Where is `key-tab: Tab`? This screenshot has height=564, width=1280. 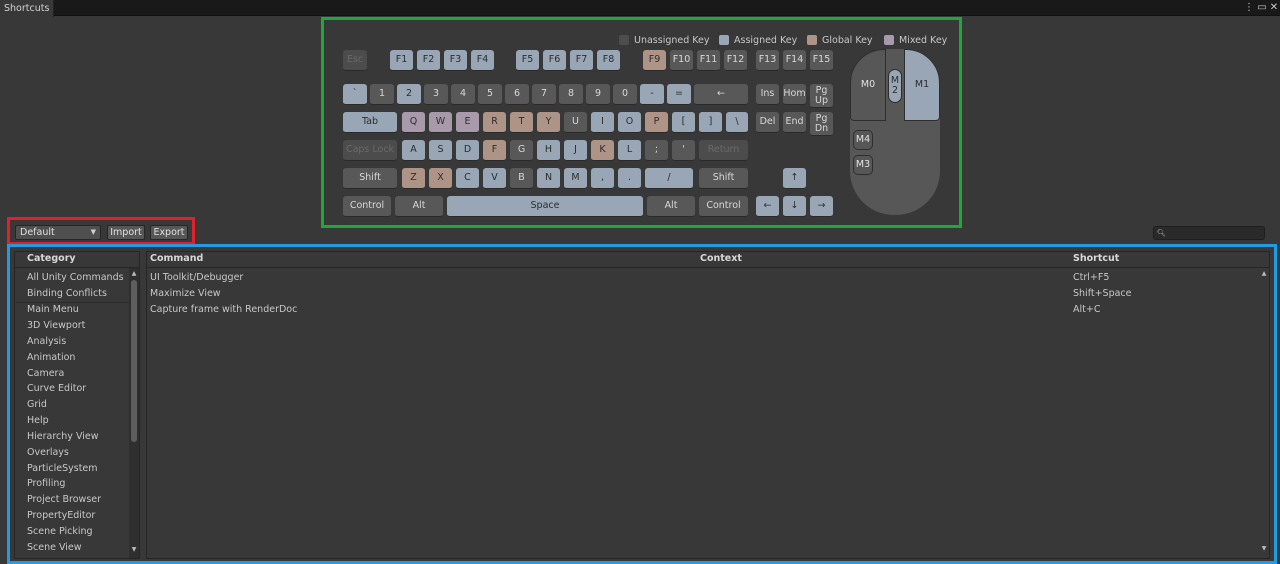
key-tab: Tab is located at coordinates (370, 122).